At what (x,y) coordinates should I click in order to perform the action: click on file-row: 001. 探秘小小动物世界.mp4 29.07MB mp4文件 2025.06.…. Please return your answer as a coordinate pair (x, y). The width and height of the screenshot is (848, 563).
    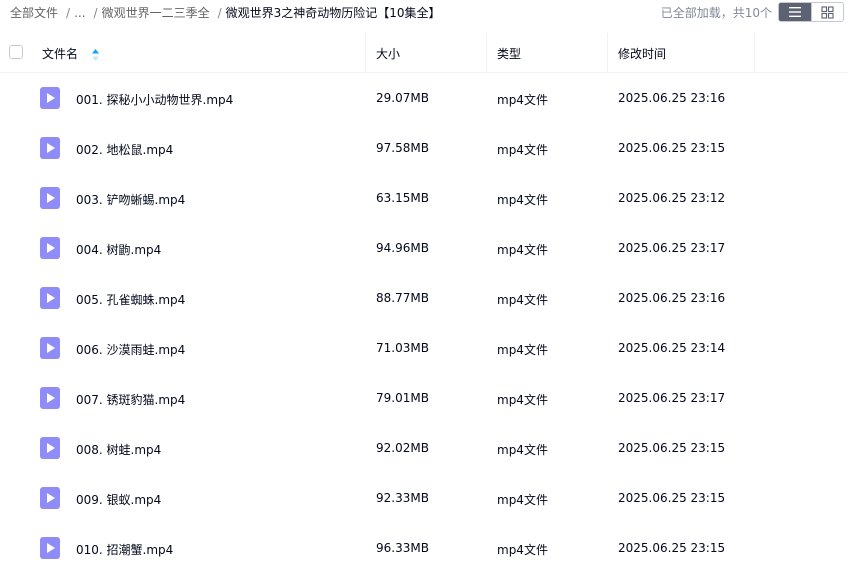
    Looking at the image, I should click on (424, 98).